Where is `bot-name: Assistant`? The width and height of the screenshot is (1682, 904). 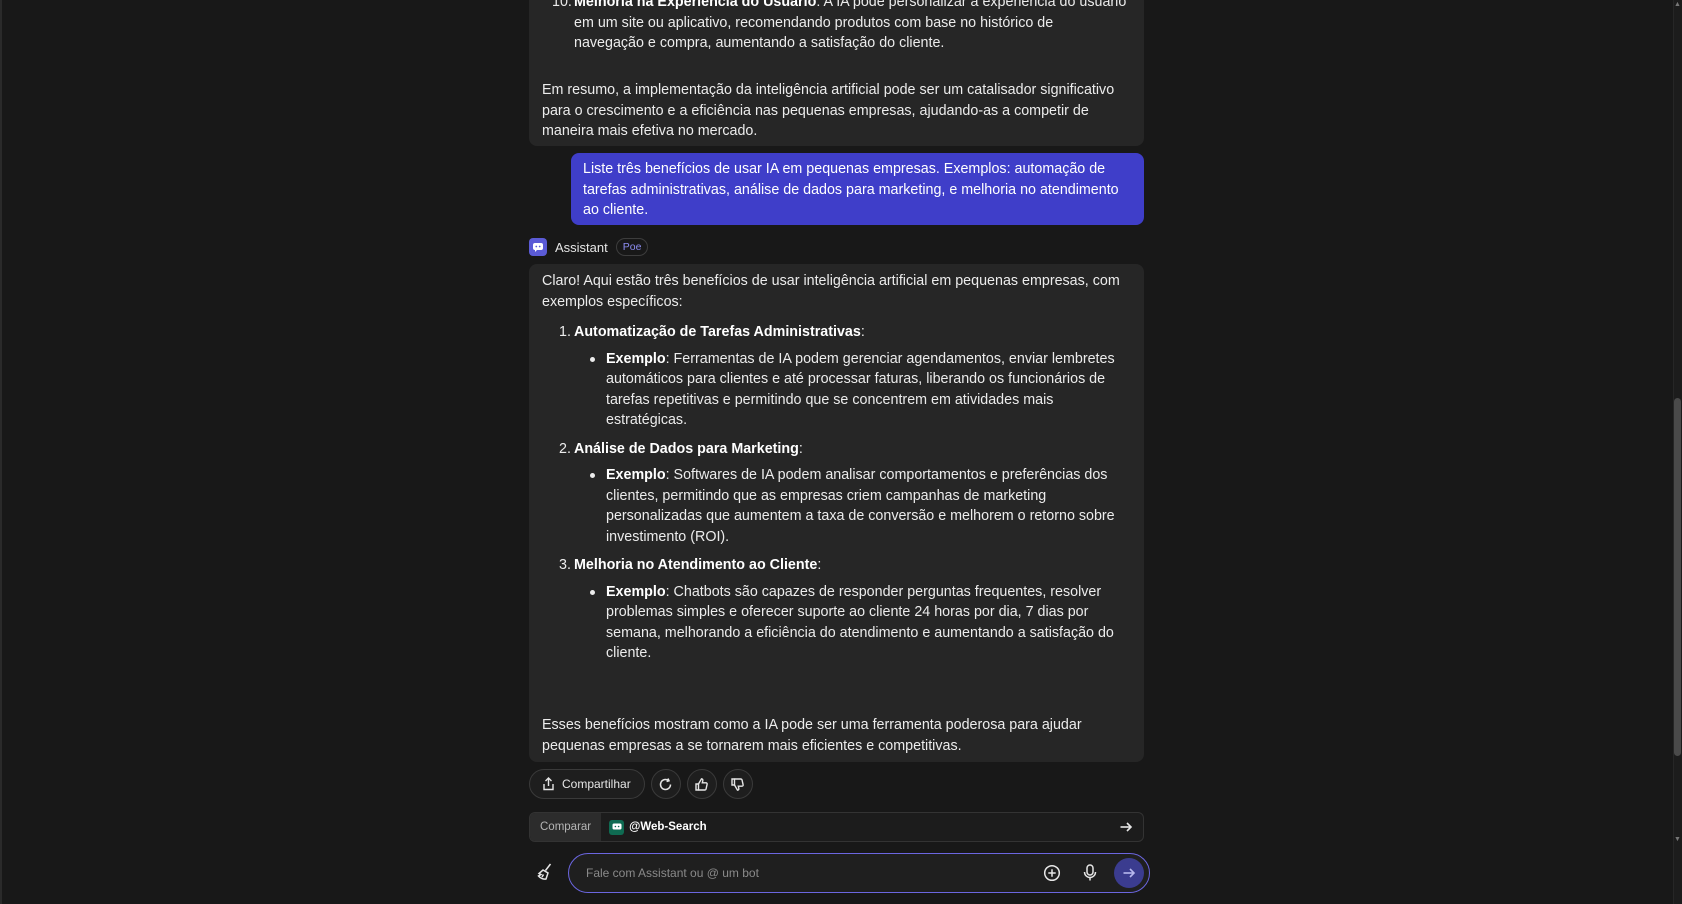 bot-name: Assistant is located at coordinates (581, 247).